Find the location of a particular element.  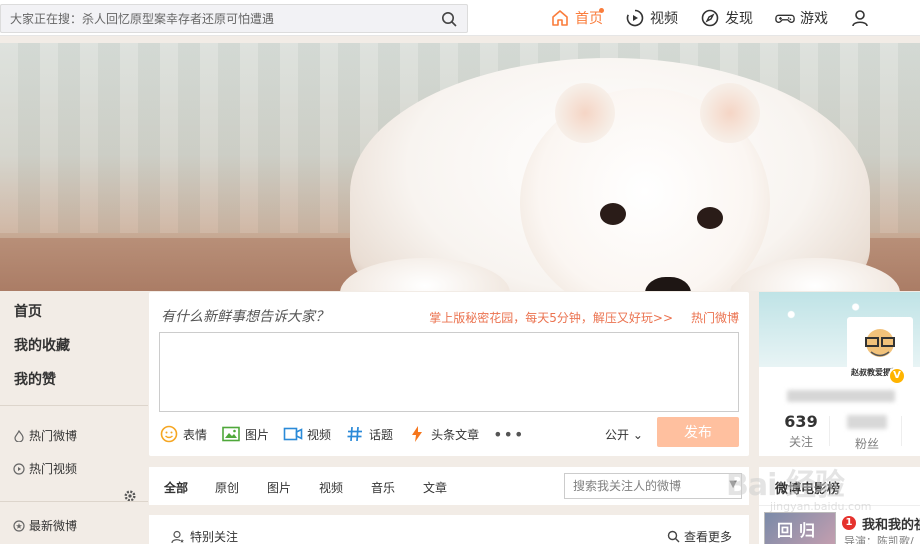

banner-dog-ear-left is located at coordinates (585, 113).